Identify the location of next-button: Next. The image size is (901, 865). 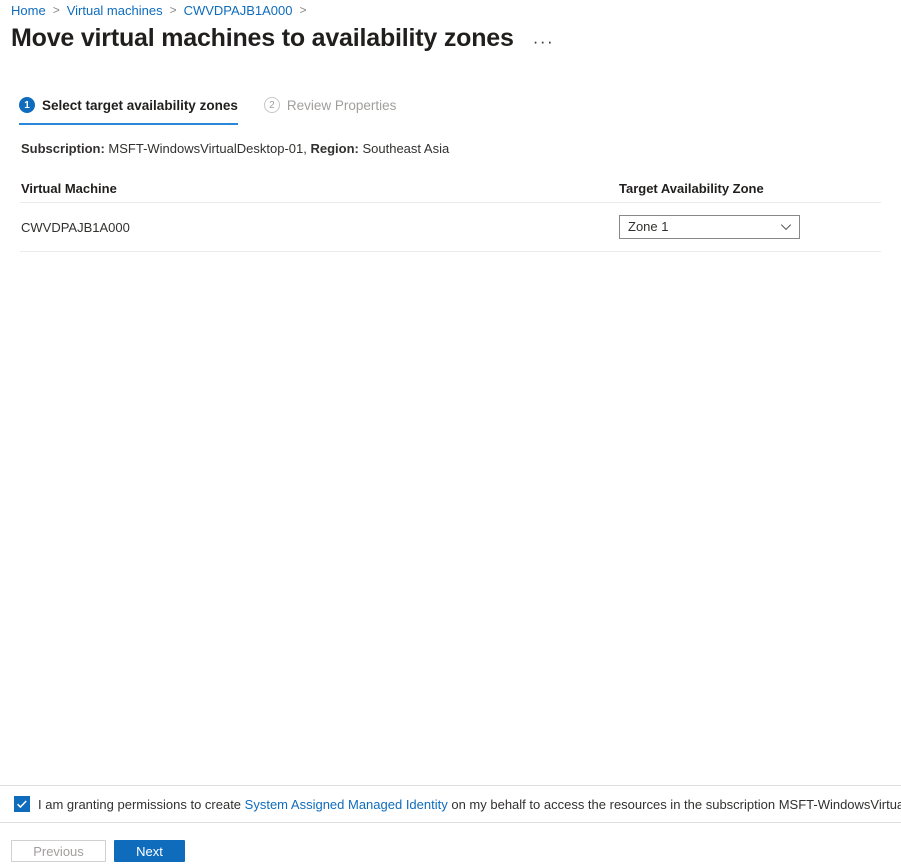
(149, 851).